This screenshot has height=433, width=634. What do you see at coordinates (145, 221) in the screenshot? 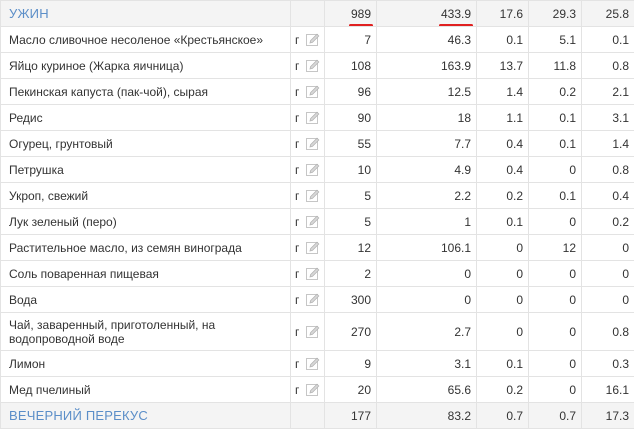
I see `food-name: Лук зеленый (перо)` at bounding box center [145, 221].